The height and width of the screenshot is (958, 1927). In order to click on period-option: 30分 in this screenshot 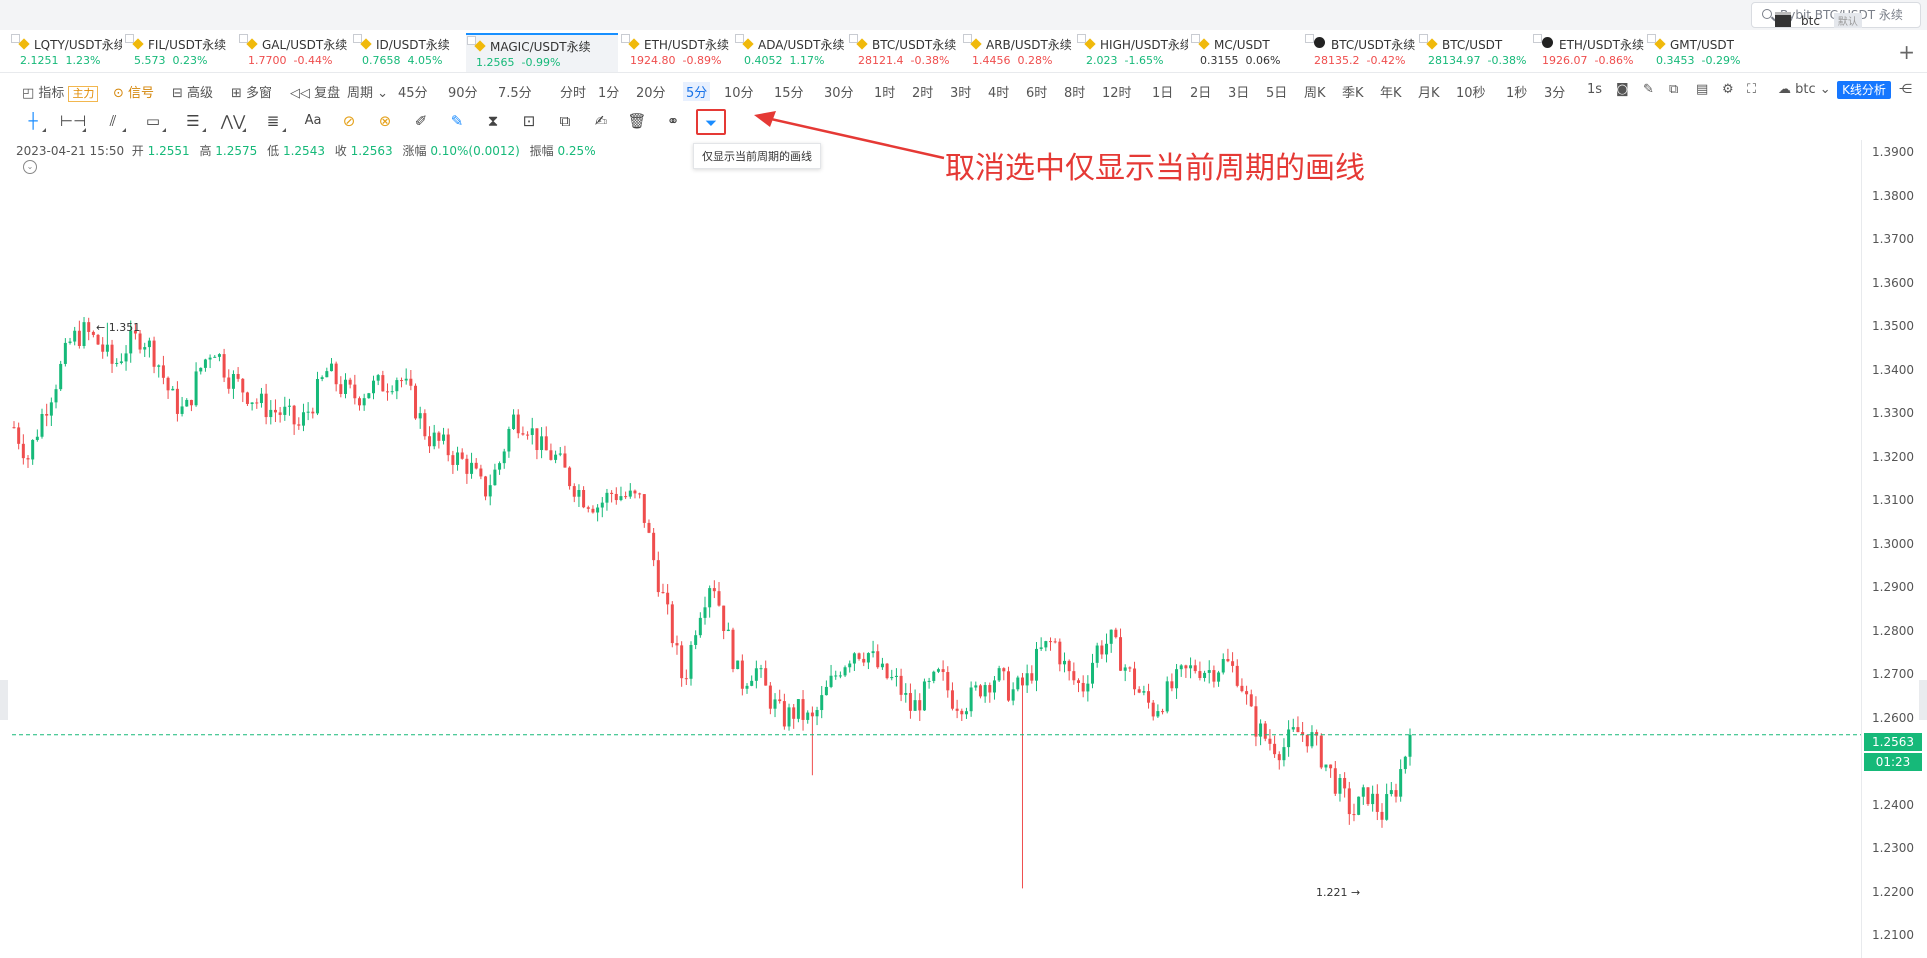, I will do `click(839, 91)`.